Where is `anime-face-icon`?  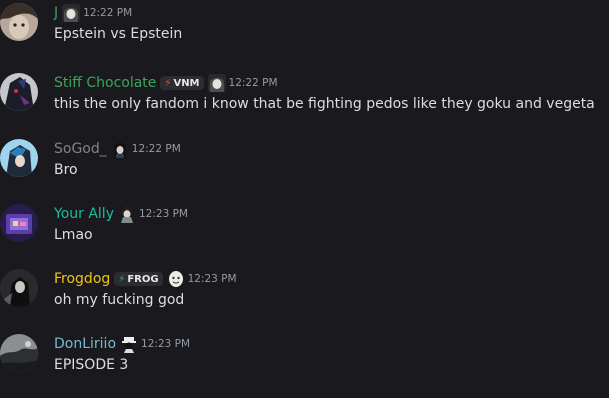 anime-face-icon is located at coordinates (19, 22).